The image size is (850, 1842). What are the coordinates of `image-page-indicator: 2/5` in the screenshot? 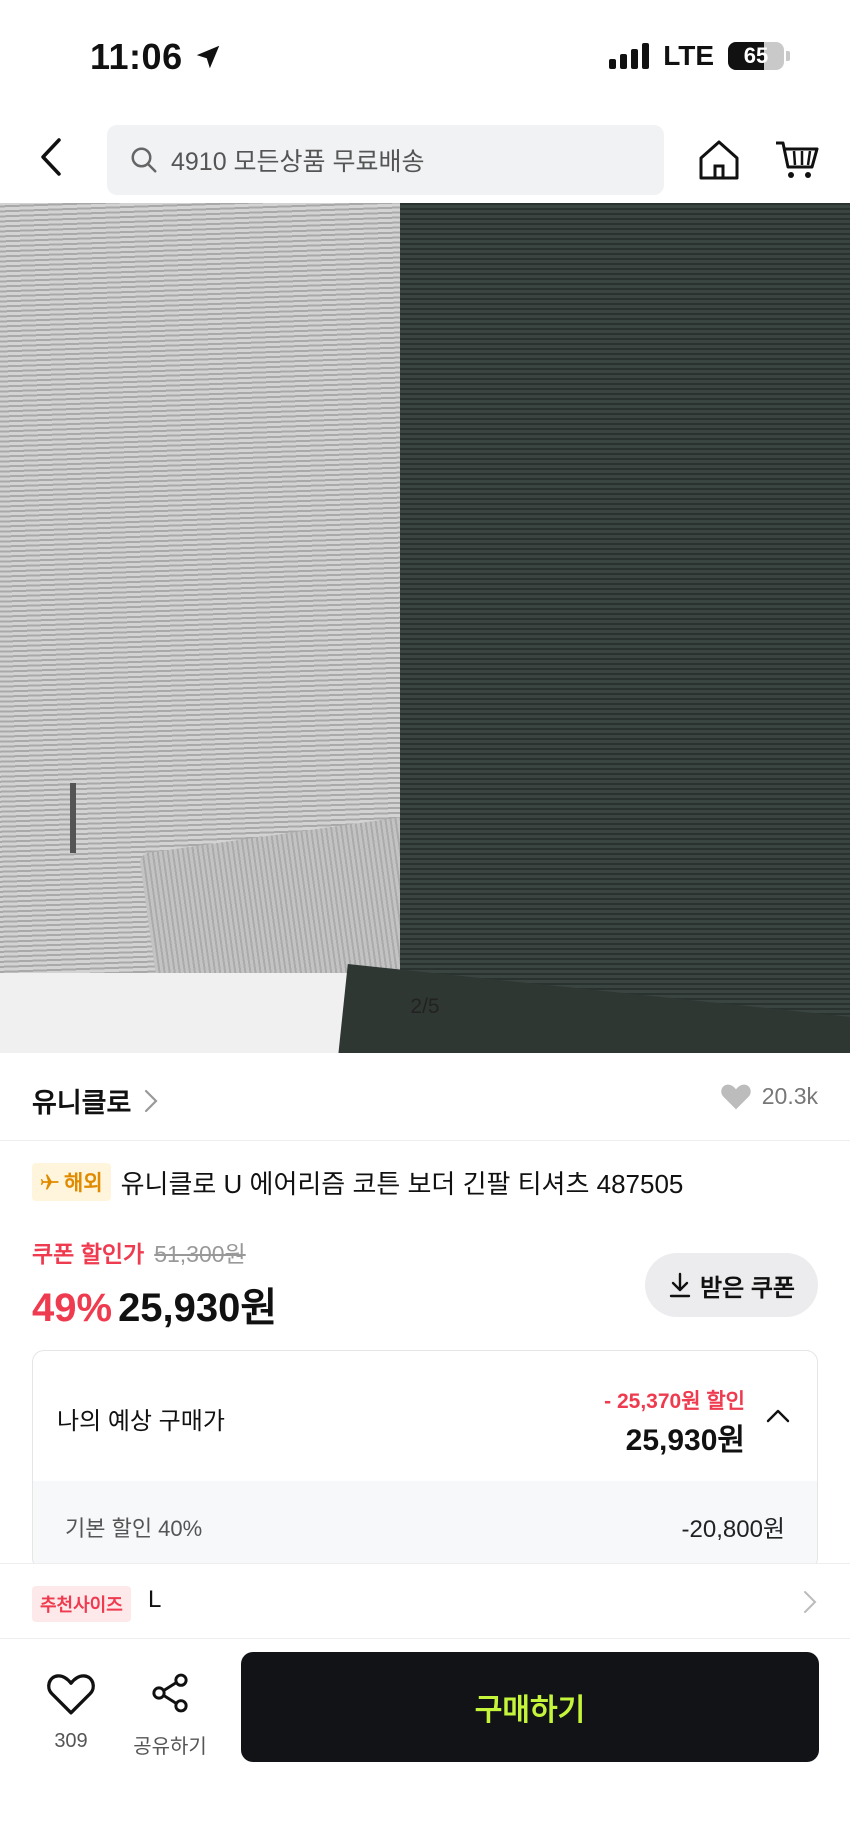 It's located at (425, 1006).